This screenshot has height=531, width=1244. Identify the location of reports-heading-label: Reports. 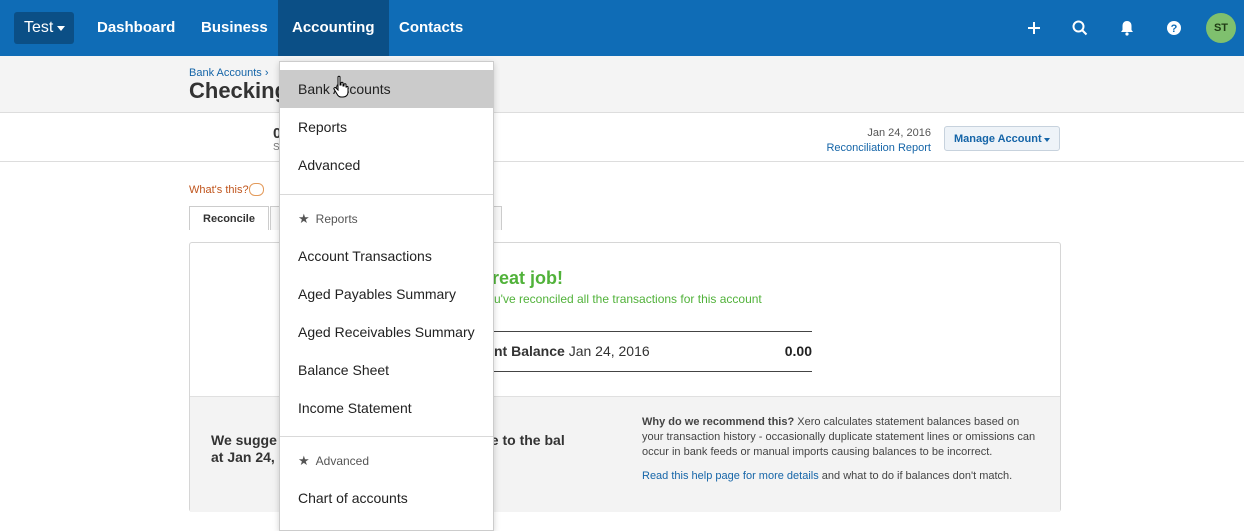
(336, 219).